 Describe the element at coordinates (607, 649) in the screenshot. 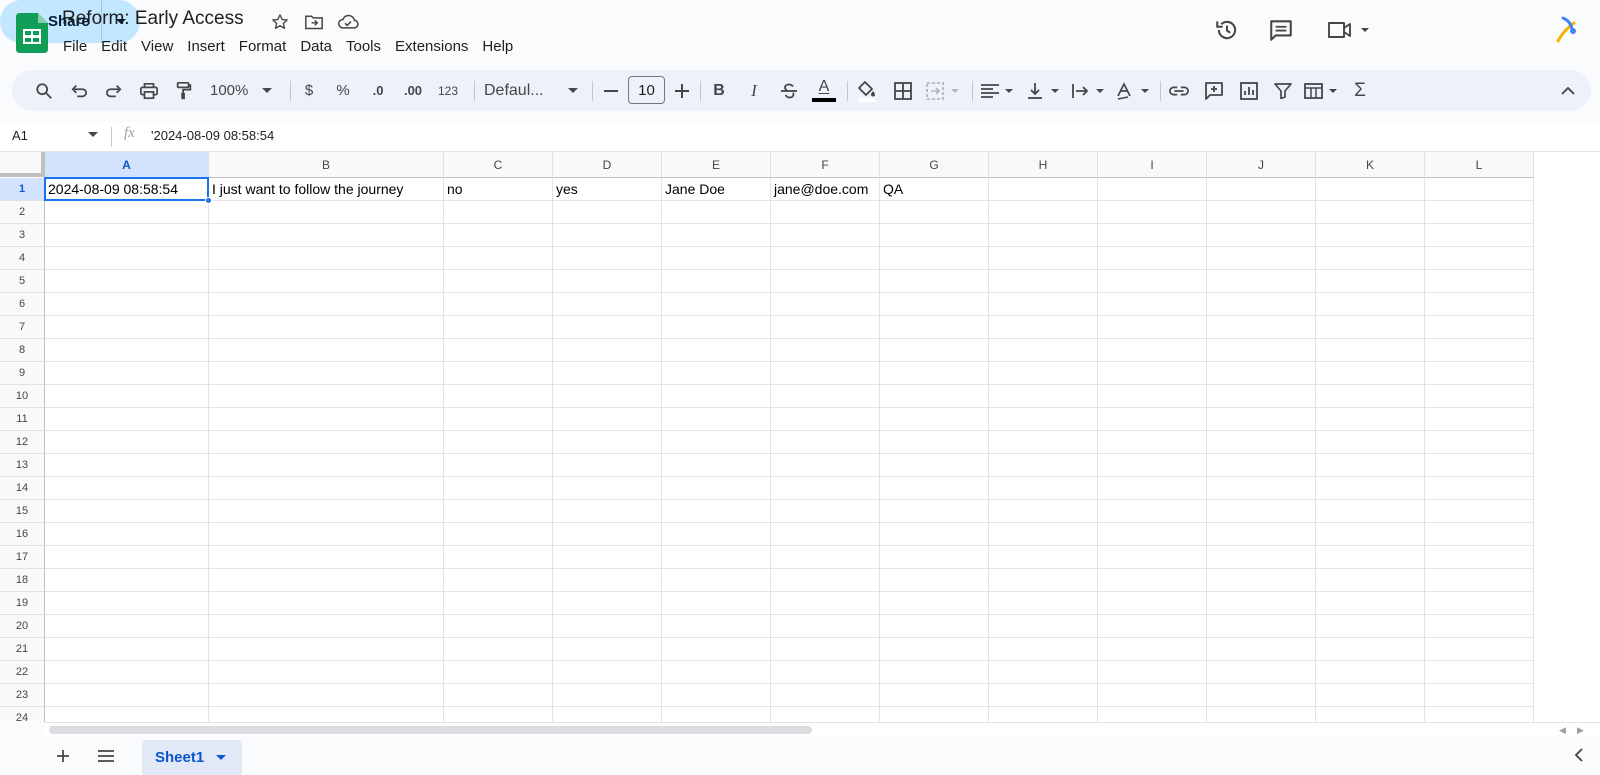

I see `cell-d21` at that location.